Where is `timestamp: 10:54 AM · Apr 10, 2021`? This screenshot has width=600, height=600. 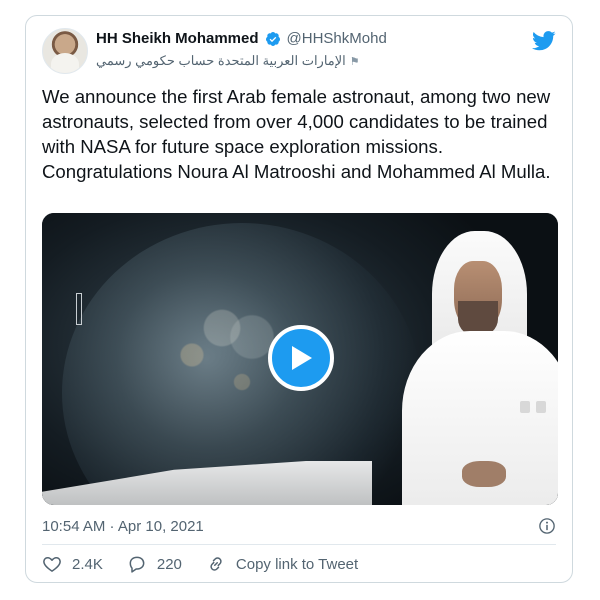
timestamp: 10:54 AM · Apr 10, 2021 is located at coordinates (123, 526).